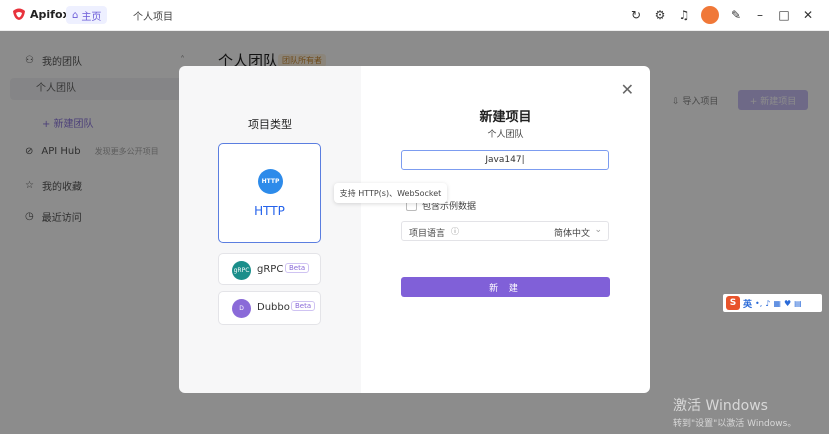  I want to click on grpc-beta-badge: Beta, so click(297, 268).